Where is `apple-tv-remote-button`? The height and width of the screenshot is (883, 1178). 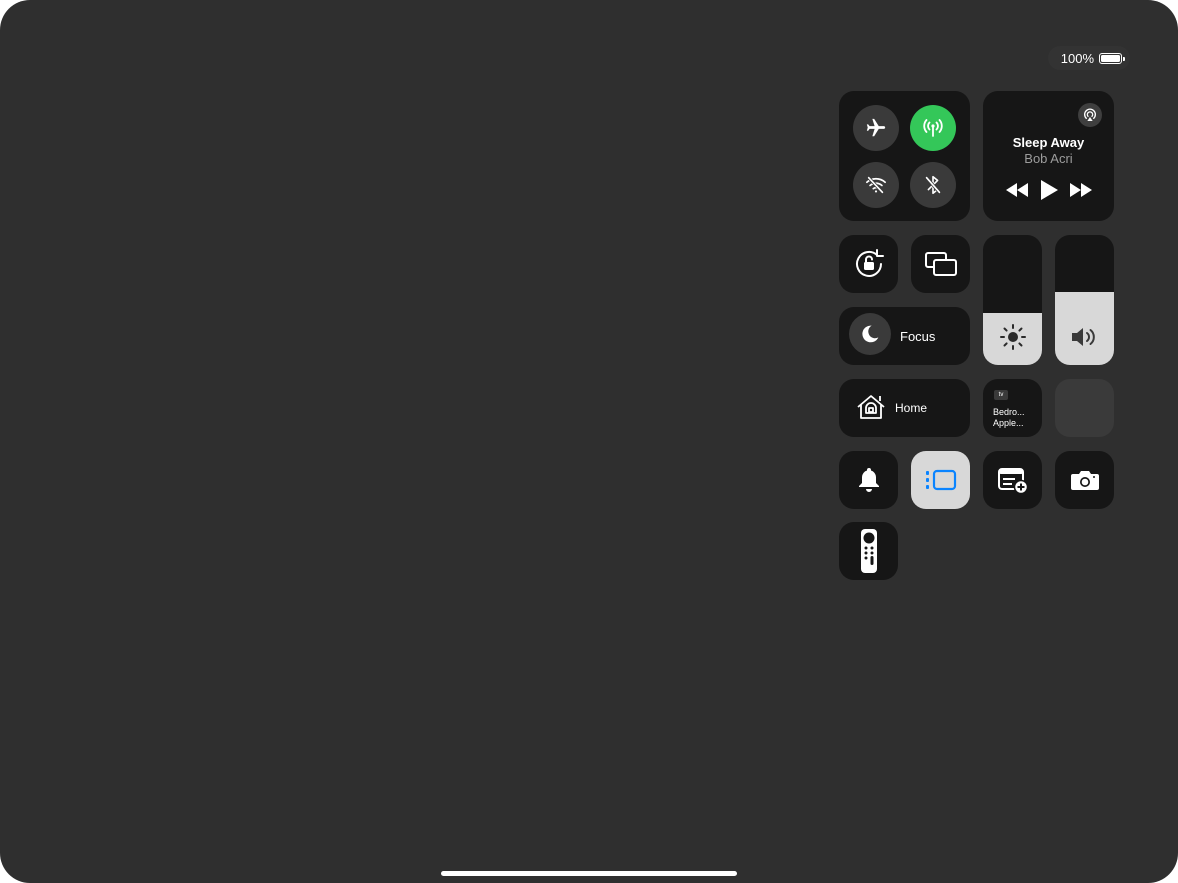 apple-tv-remote-button is located at coordinates (868, 551).